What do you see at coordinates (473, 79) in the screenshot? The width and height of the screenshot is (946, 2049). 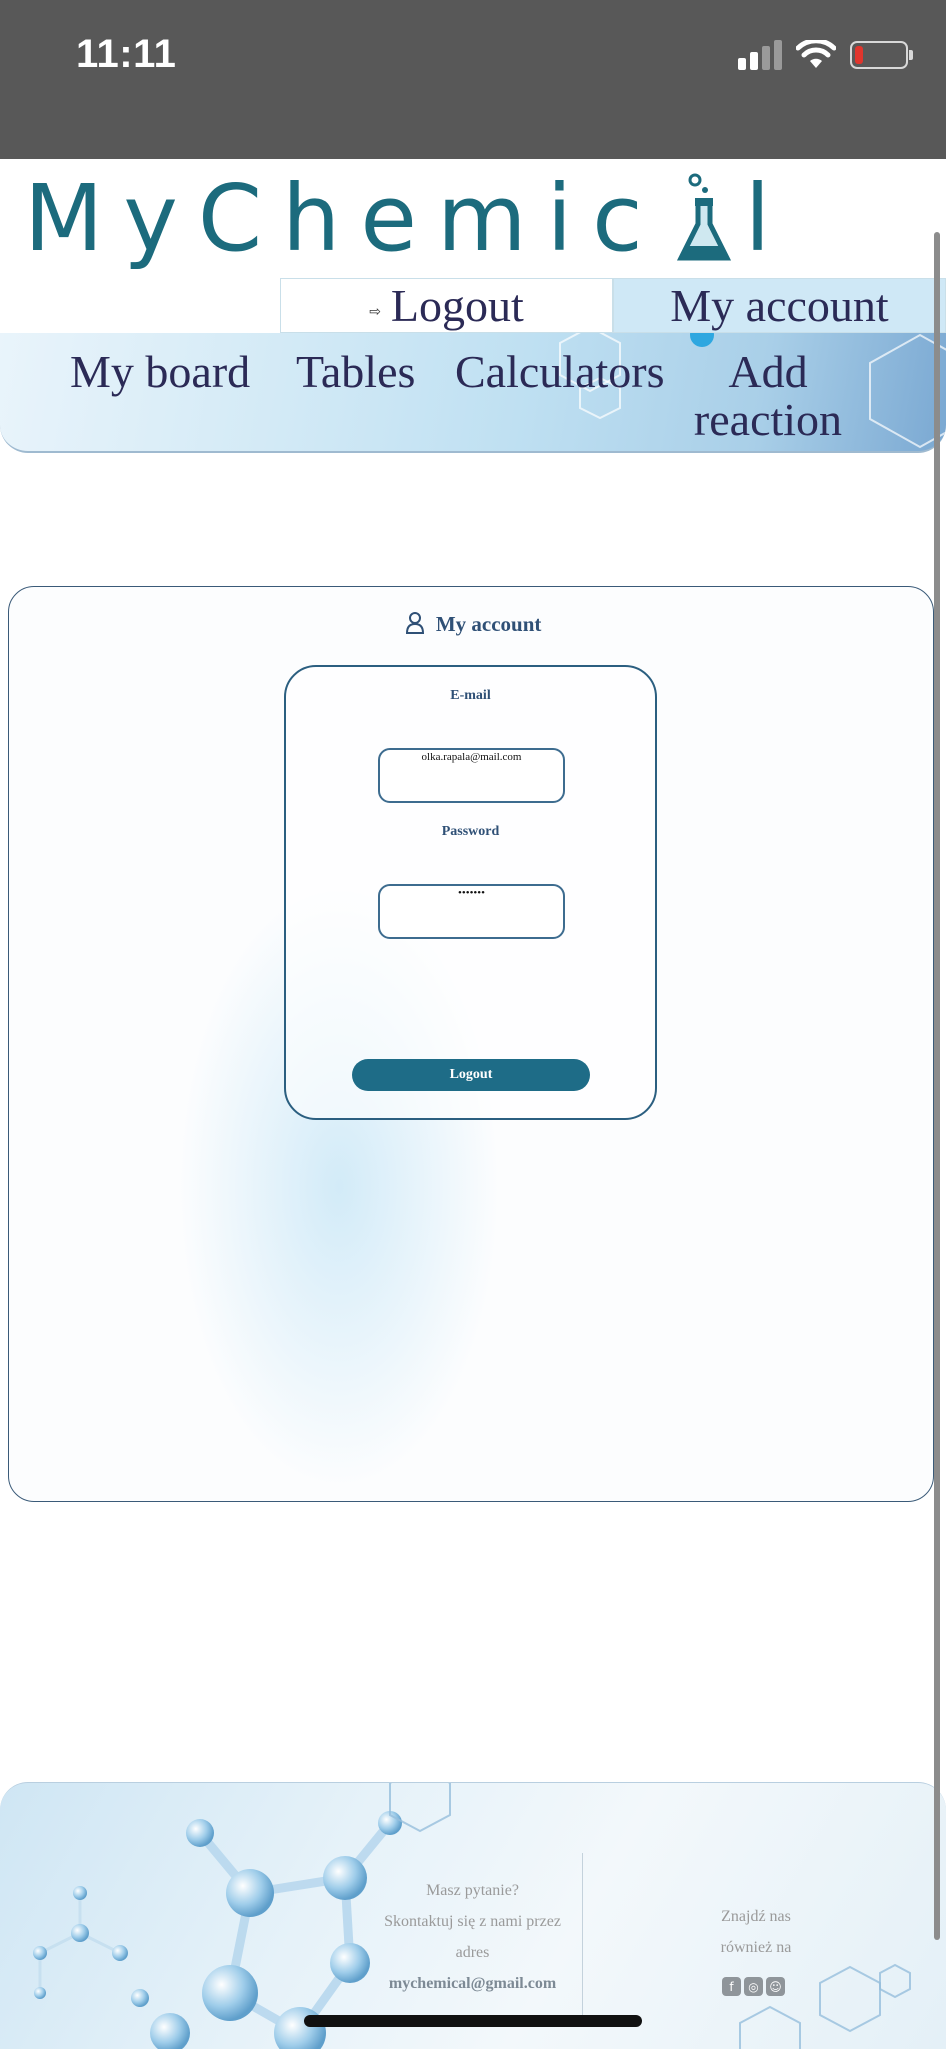 I see `status-bar: 11:11` at bounding box center [473, 79].